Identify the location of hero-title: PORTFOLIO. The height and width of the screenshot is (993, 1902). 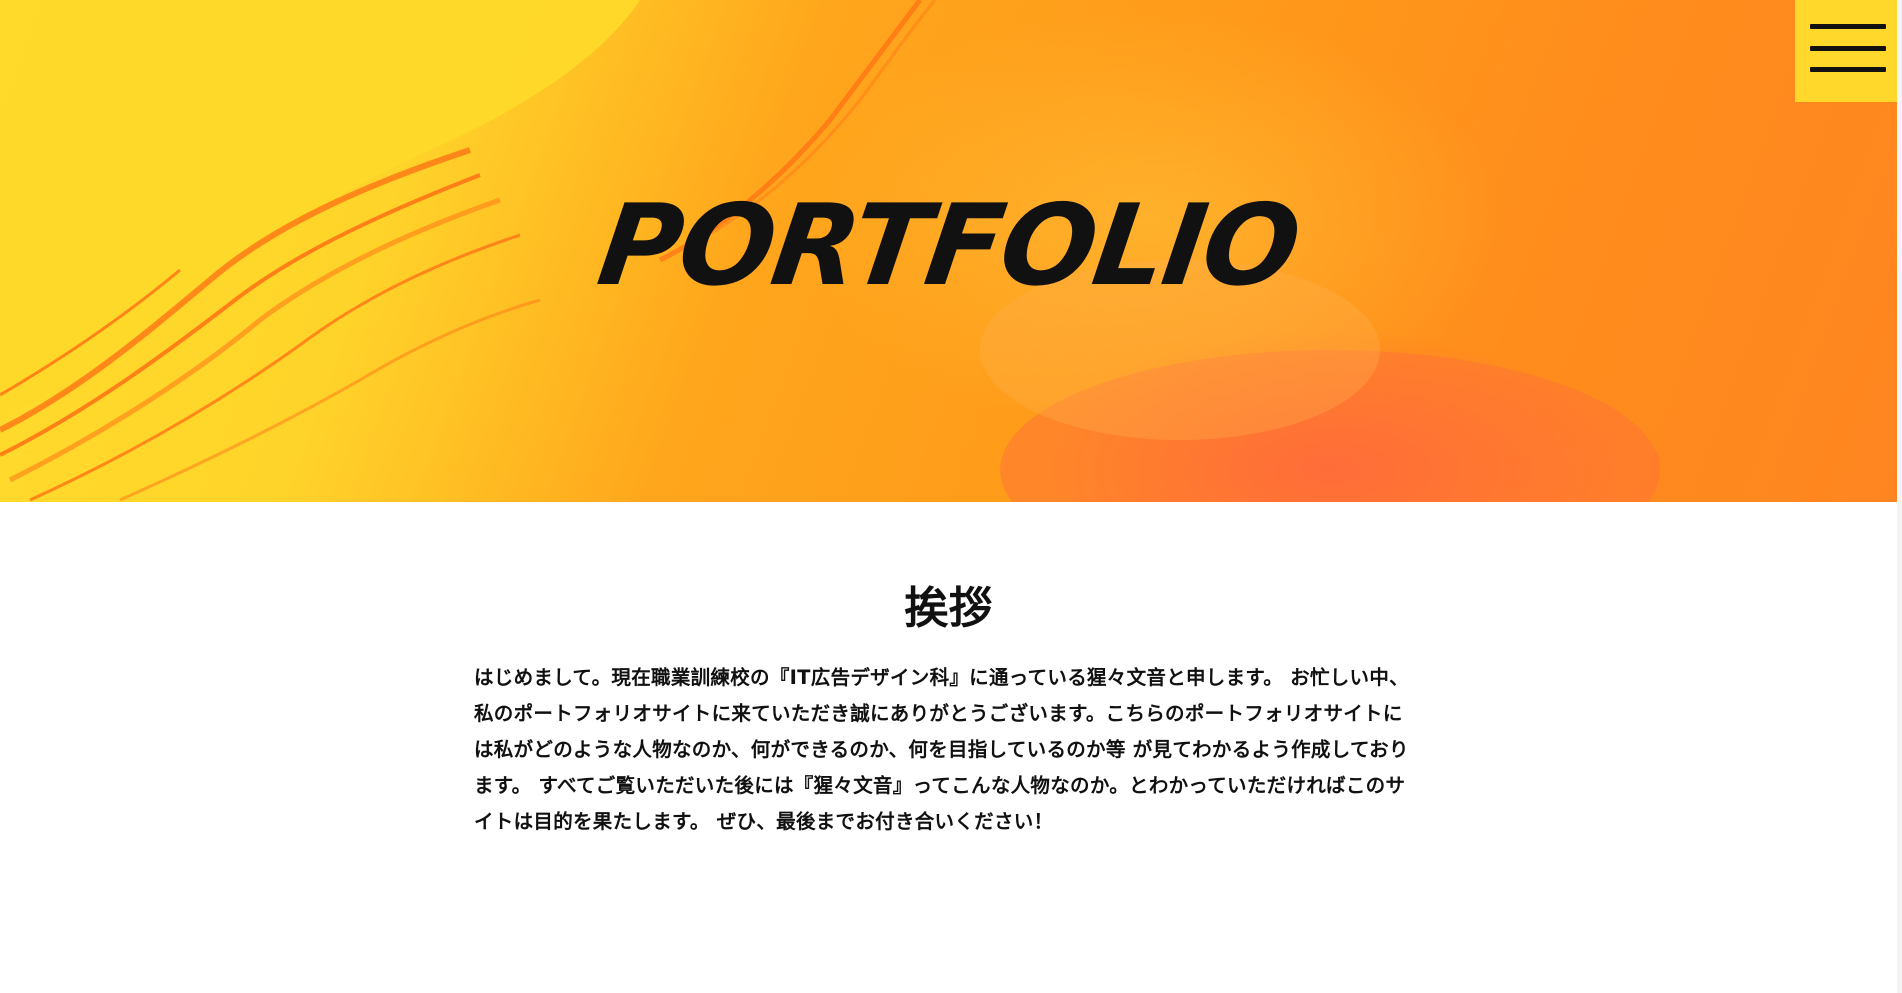
(948, 246).